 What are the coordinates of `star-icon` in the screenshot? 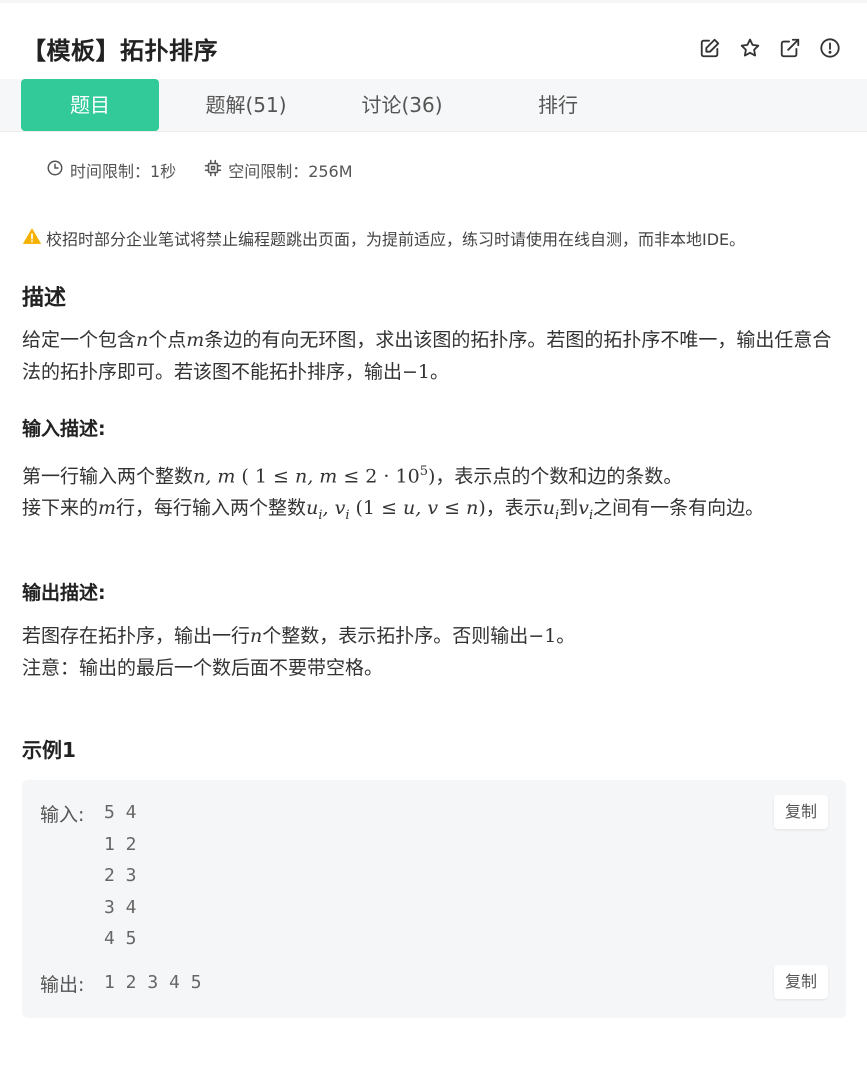 It's located at (750, 48).